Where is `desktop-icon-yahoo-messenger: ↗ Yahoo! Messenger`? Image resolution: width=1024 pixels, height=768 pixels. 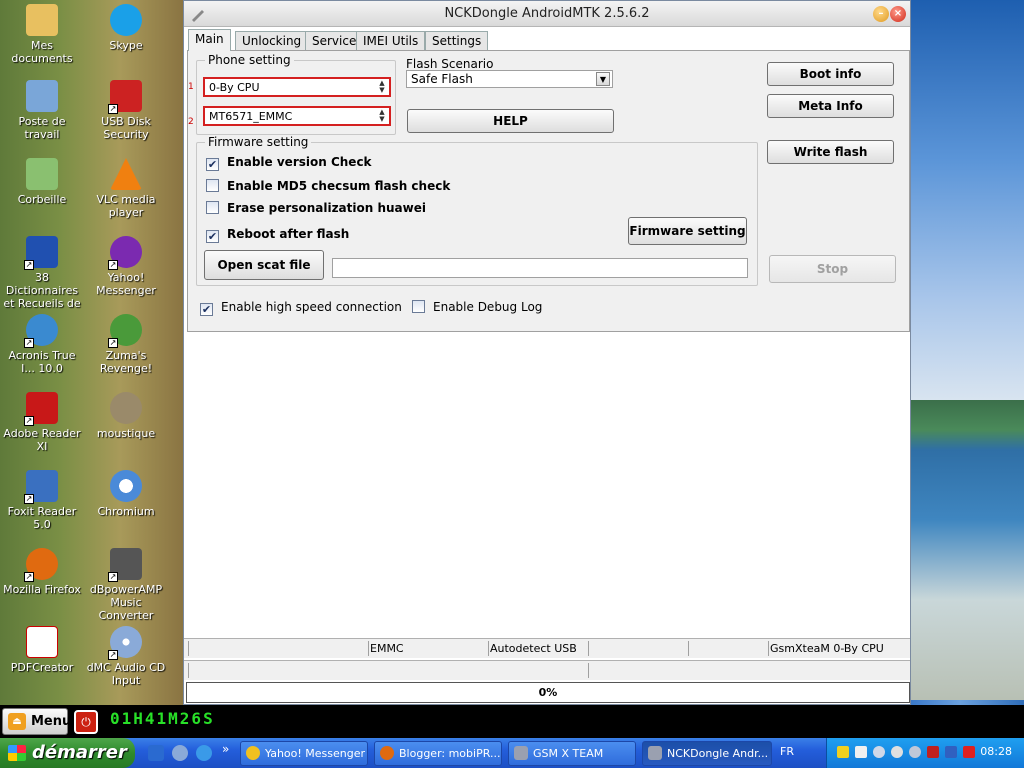
desktop-icon-yahoo-messenger: ↗ Yahoo! Messenger is located at coordinates (126, 266).